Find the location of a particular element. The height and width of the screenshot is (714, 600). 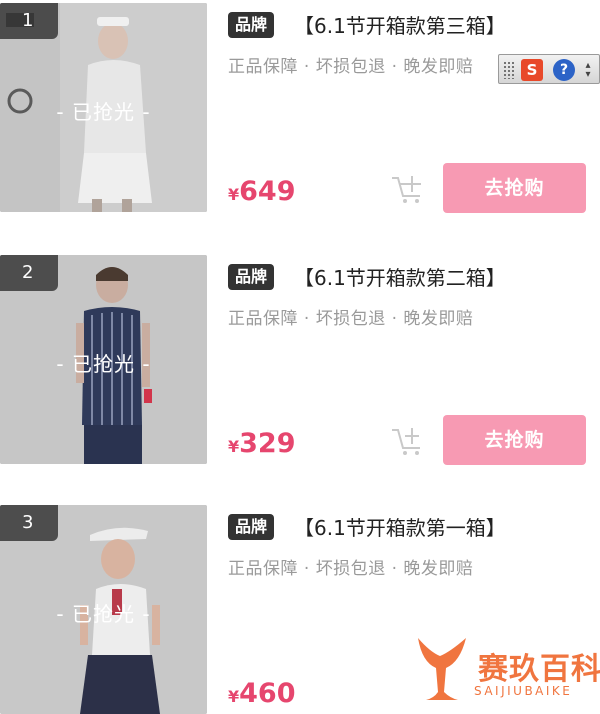

ime-toolbar: S ? ▴ ▾ is located at coordinates (549, 69).